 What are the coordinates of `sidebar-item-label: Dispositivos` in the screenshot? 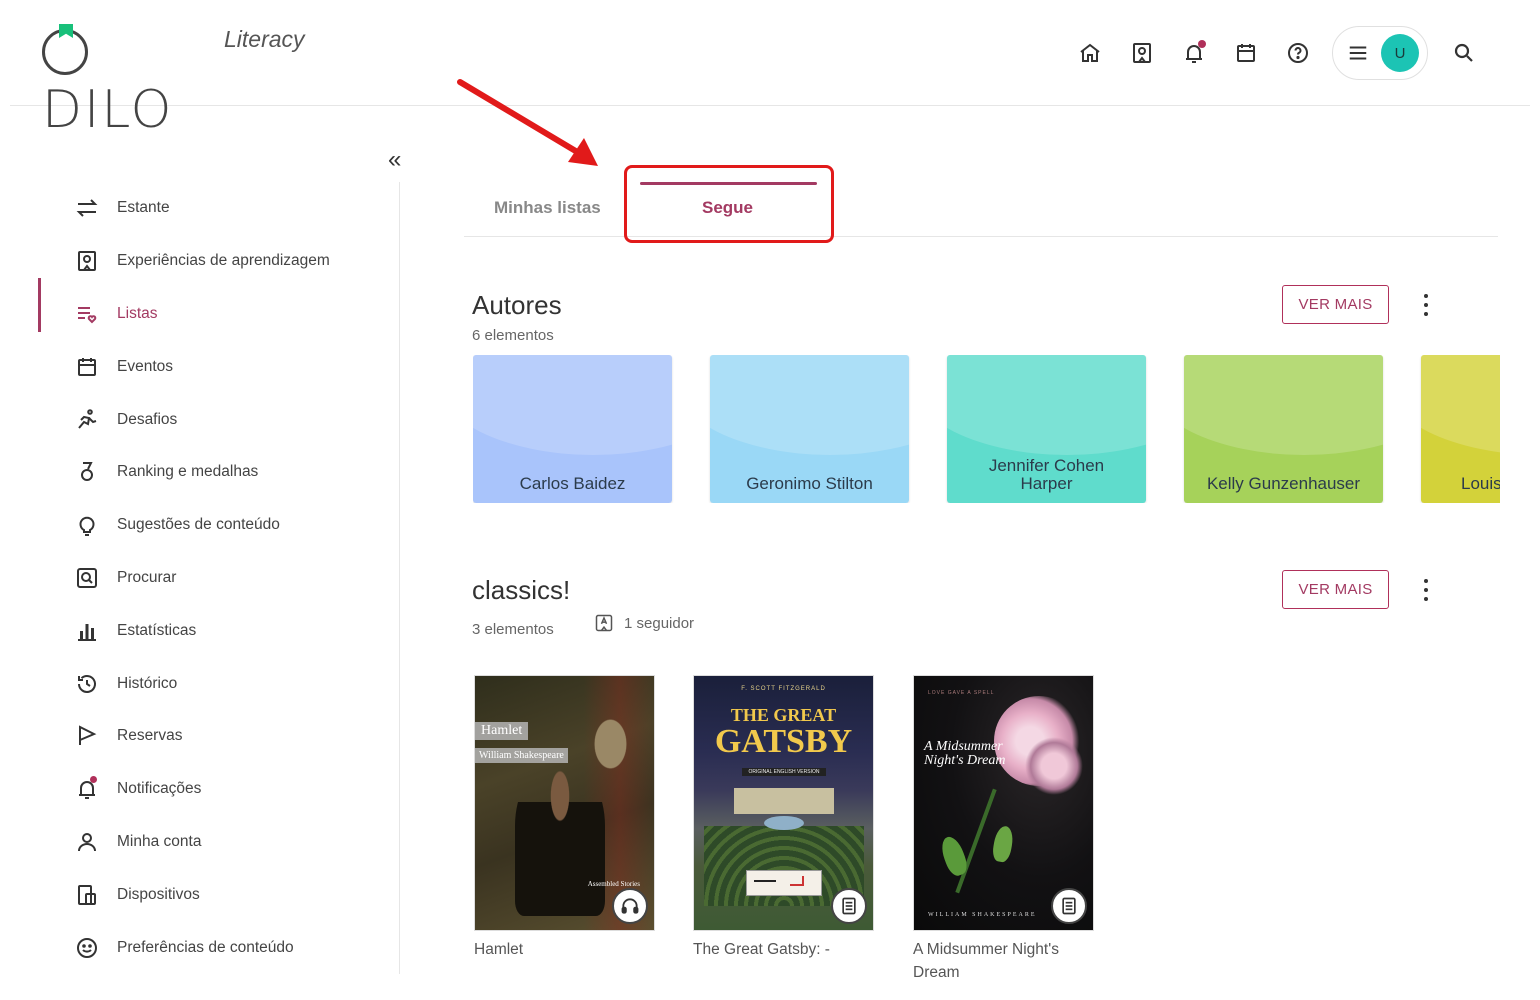 It's located at (158, 894).